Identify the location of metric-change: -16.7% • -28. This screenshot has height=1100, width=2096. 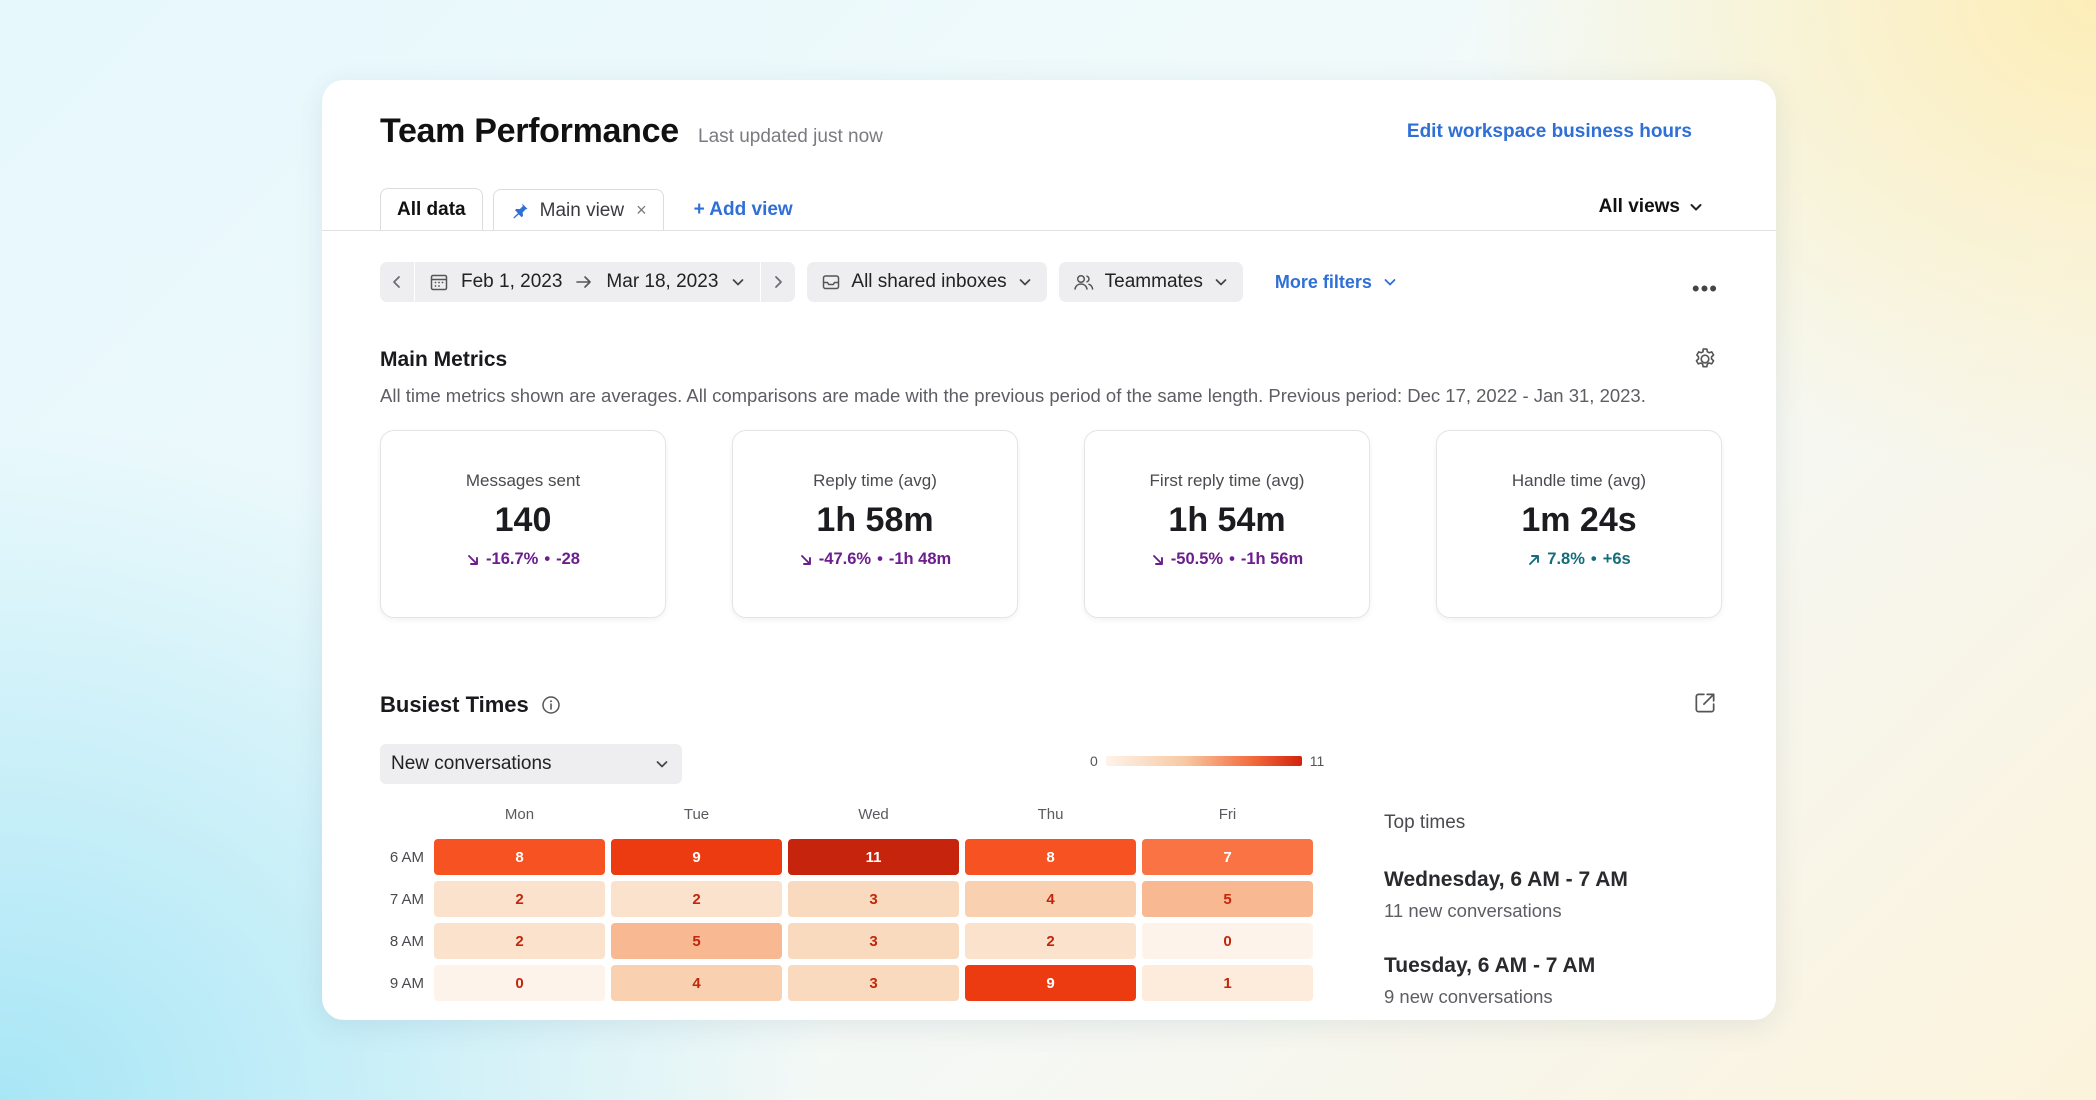
(523, 559).